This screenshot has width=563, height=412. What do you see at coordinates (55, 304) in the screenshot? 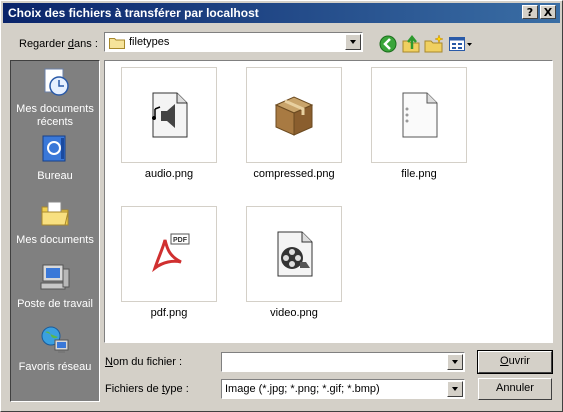
I see `place-label-computer: Poste de travail` at bounding box center [55, 304].